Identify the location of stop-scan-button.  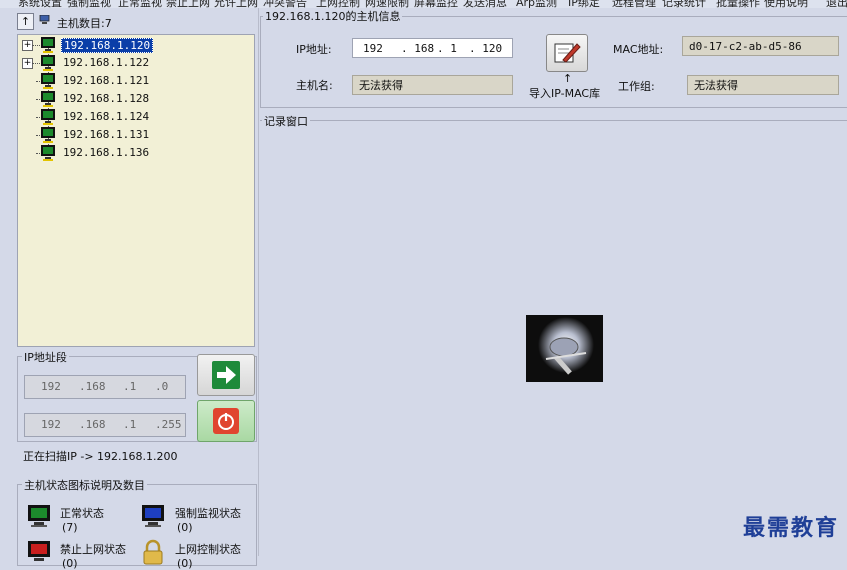
(226, 421).